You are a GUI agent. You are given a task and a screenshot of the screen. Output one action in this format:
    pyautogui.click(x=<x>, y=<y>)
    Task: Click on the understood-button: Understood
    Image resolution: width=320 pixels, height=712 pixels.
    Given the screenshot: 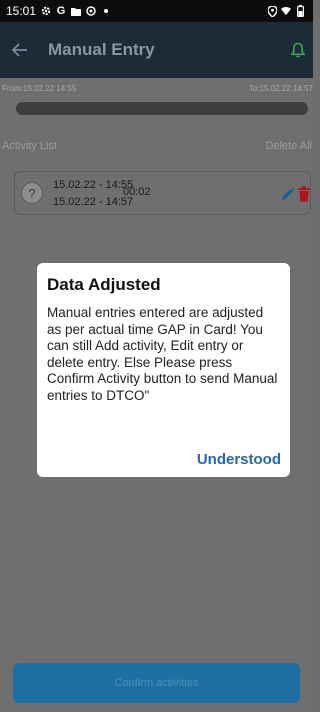 What is the action you would take?
    pyautogui.click(x=239, y=459)
    